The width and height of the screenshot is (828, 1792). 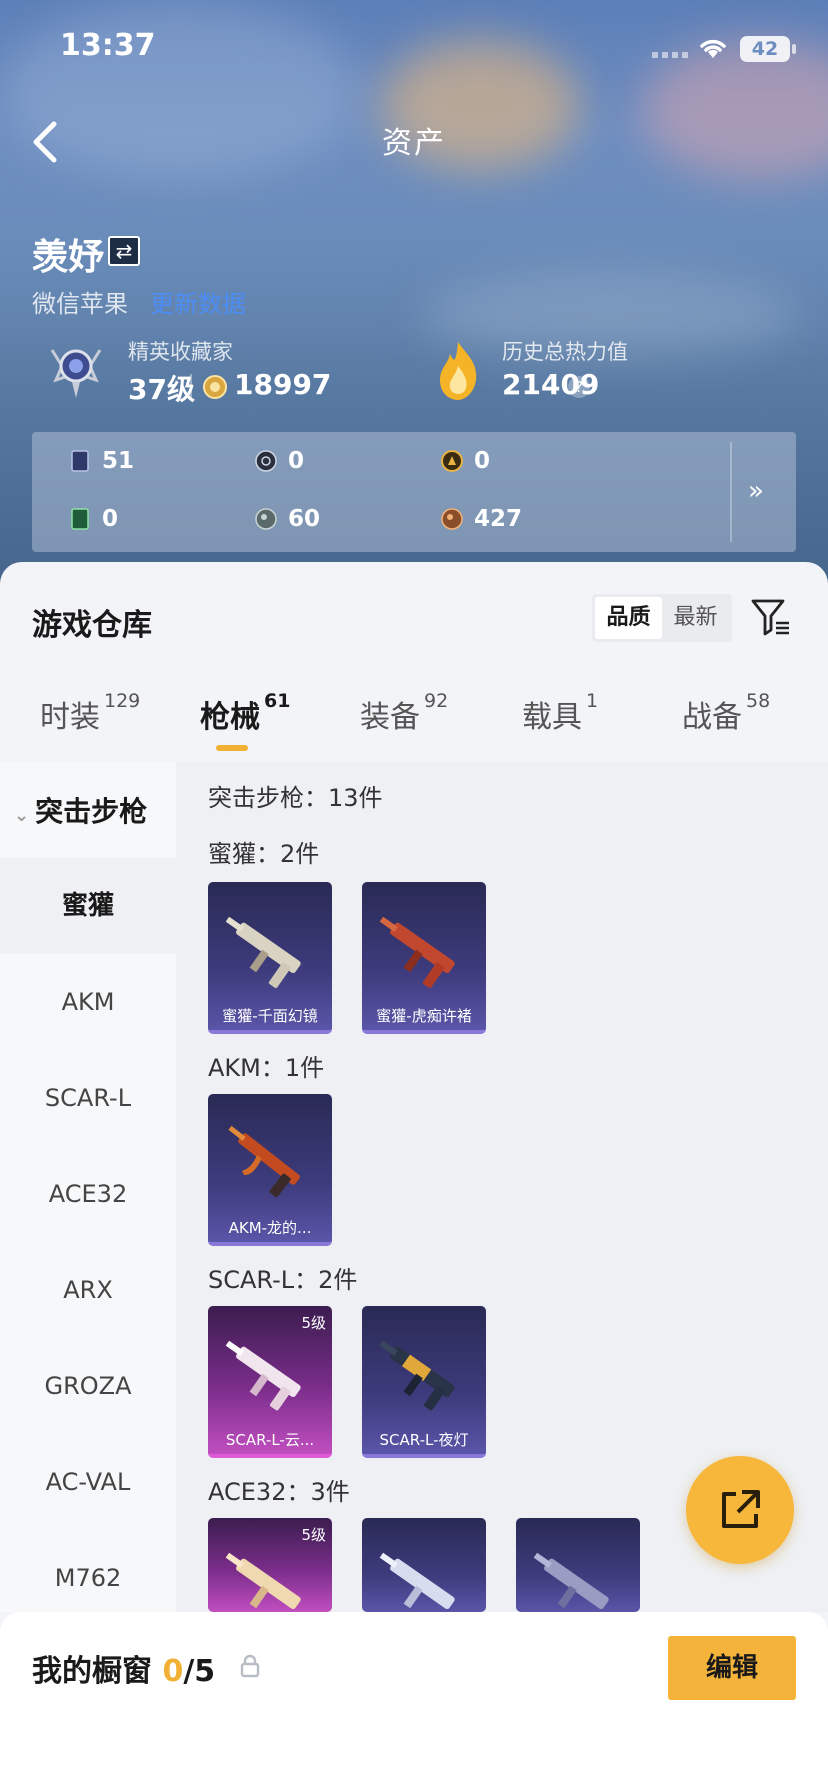 What do you see at coordinates (579, 387) in the screenshot?
I see `help-icon: ?` at bounding box center [579, 387].